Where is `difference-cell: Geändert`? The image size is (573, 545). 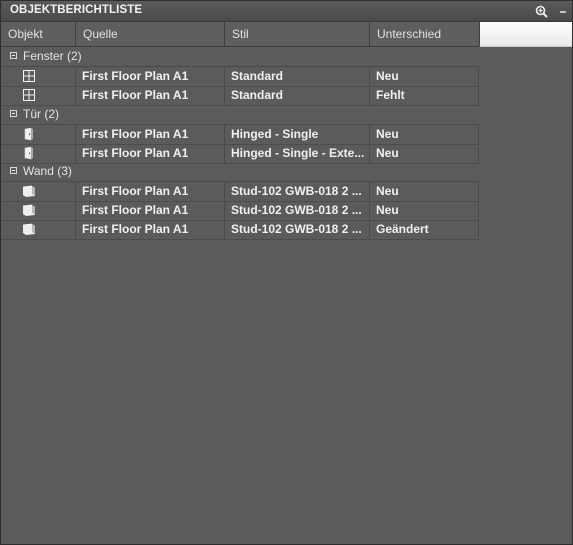
difference-cell: Geändert is located at coordinates (424, 229).